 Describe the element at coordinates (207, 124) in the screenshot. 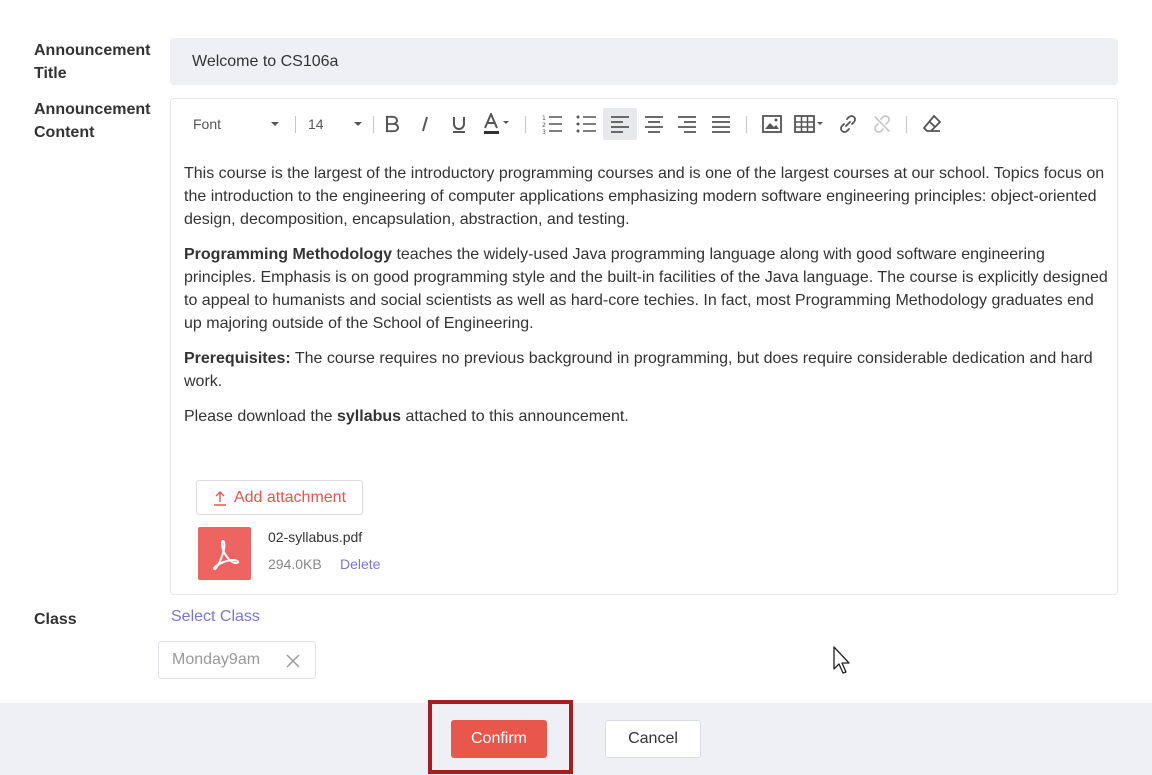

I see `font-family-value: Font` at that location.